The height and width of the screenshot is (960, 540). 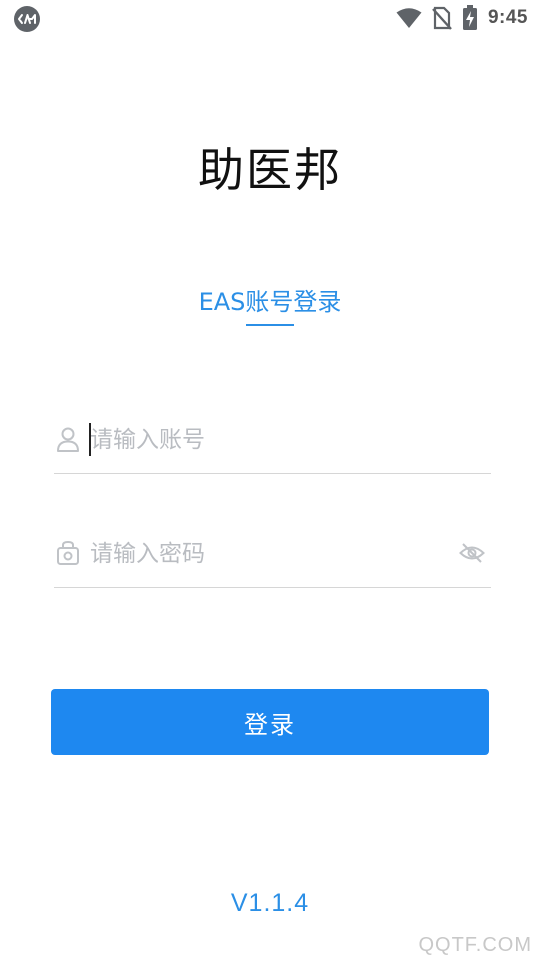 What do you see at coordinates (270, 18) in the screenshot?
I see `status-bar: 9:45` at bounding box center [270, 18].